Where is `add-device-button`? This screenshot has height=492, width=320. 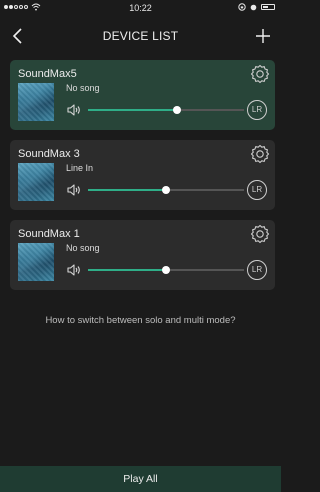 add-device-button is located at coordinates (263, 36).